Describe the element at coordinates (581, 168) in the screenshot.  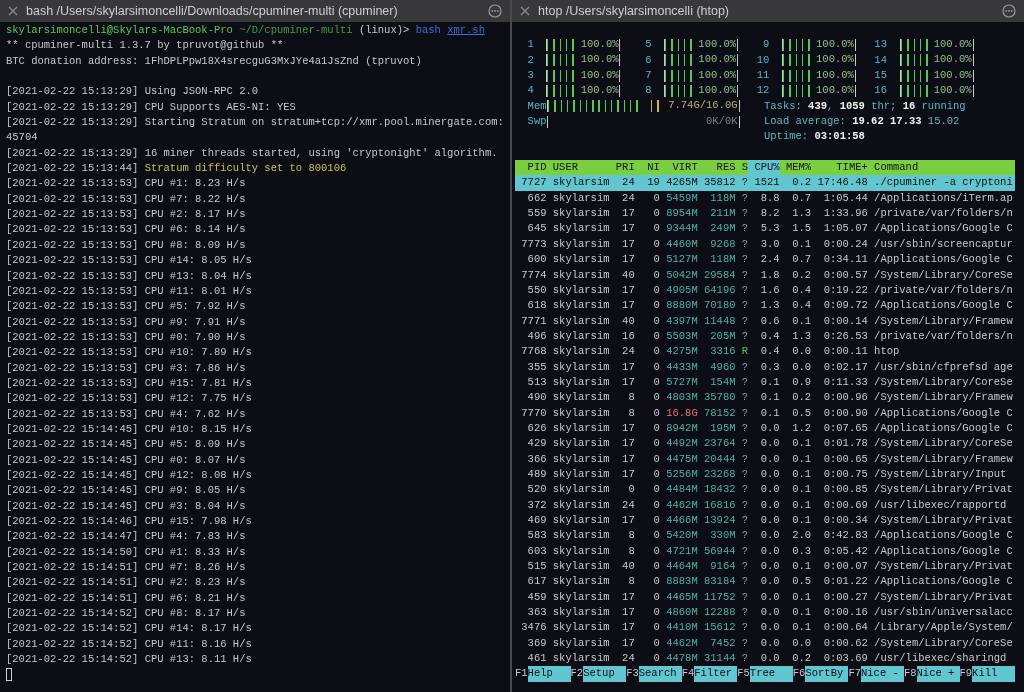
I see `column-header: USER` at that location.